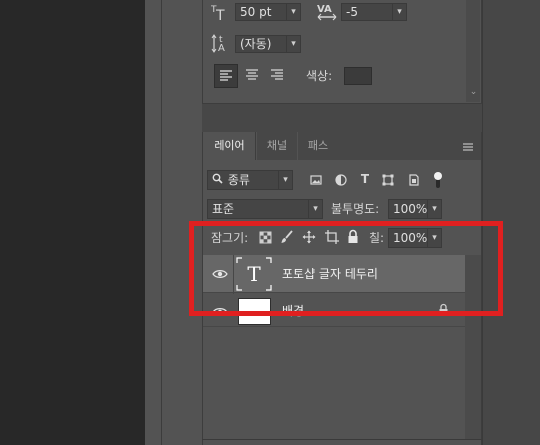 This screenshot has width=540, height=445. I want to click on panel-separator, so click(342, 118).